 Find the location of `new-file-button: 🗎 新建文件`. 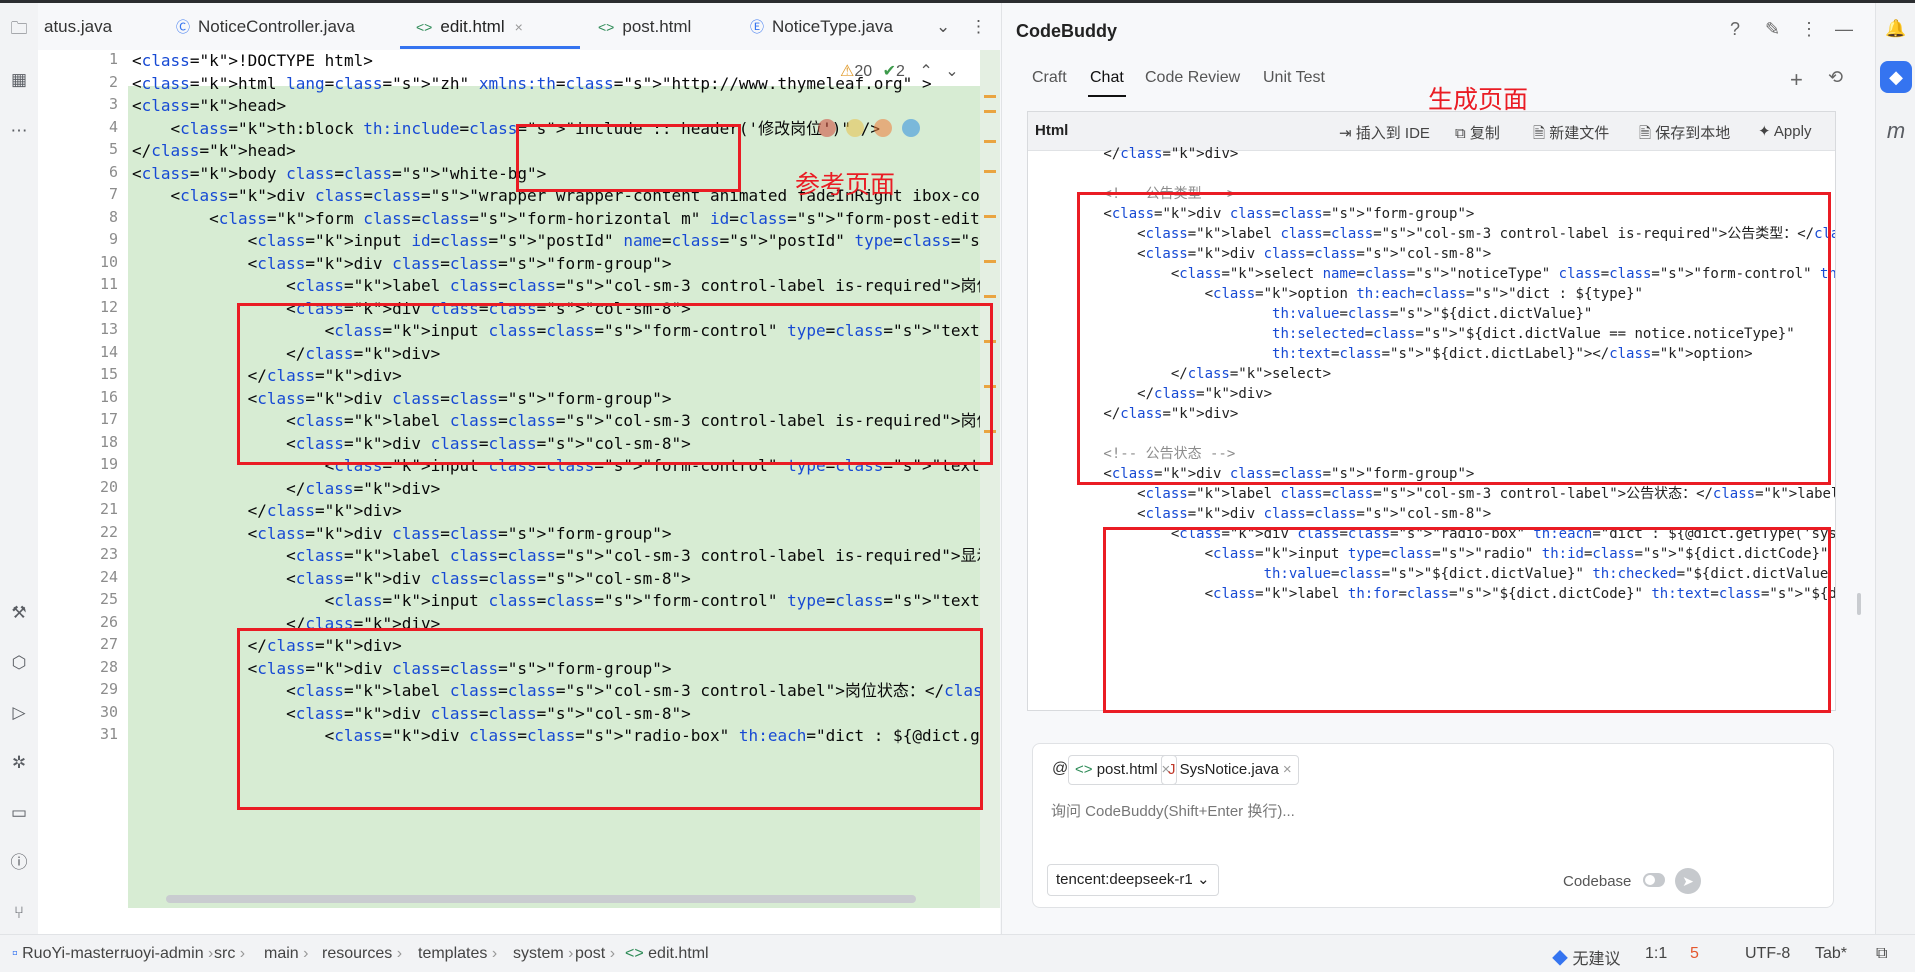

new-file-button: 🗎 新建文件 is located at coordinates (1571, 135).